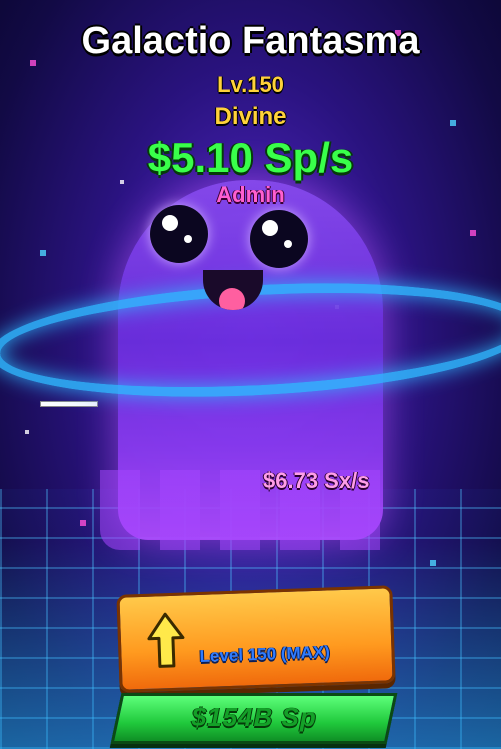  What do you see at coordinates (179, 234) in the screenshot?
I see `pet-left-eye` at bounding box center [179, 234].